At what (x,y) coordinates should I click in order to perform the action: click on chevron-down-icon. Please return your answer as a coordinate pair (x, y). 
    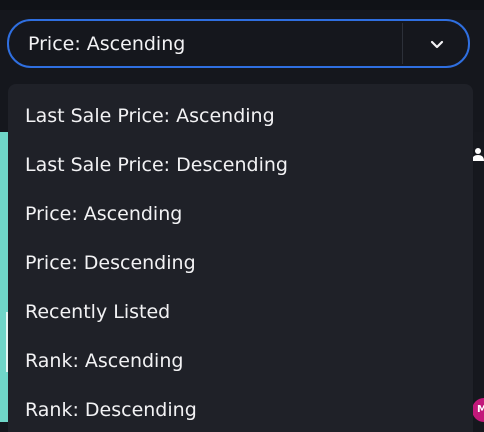
    Looking at the image, I should click on (437, 44).